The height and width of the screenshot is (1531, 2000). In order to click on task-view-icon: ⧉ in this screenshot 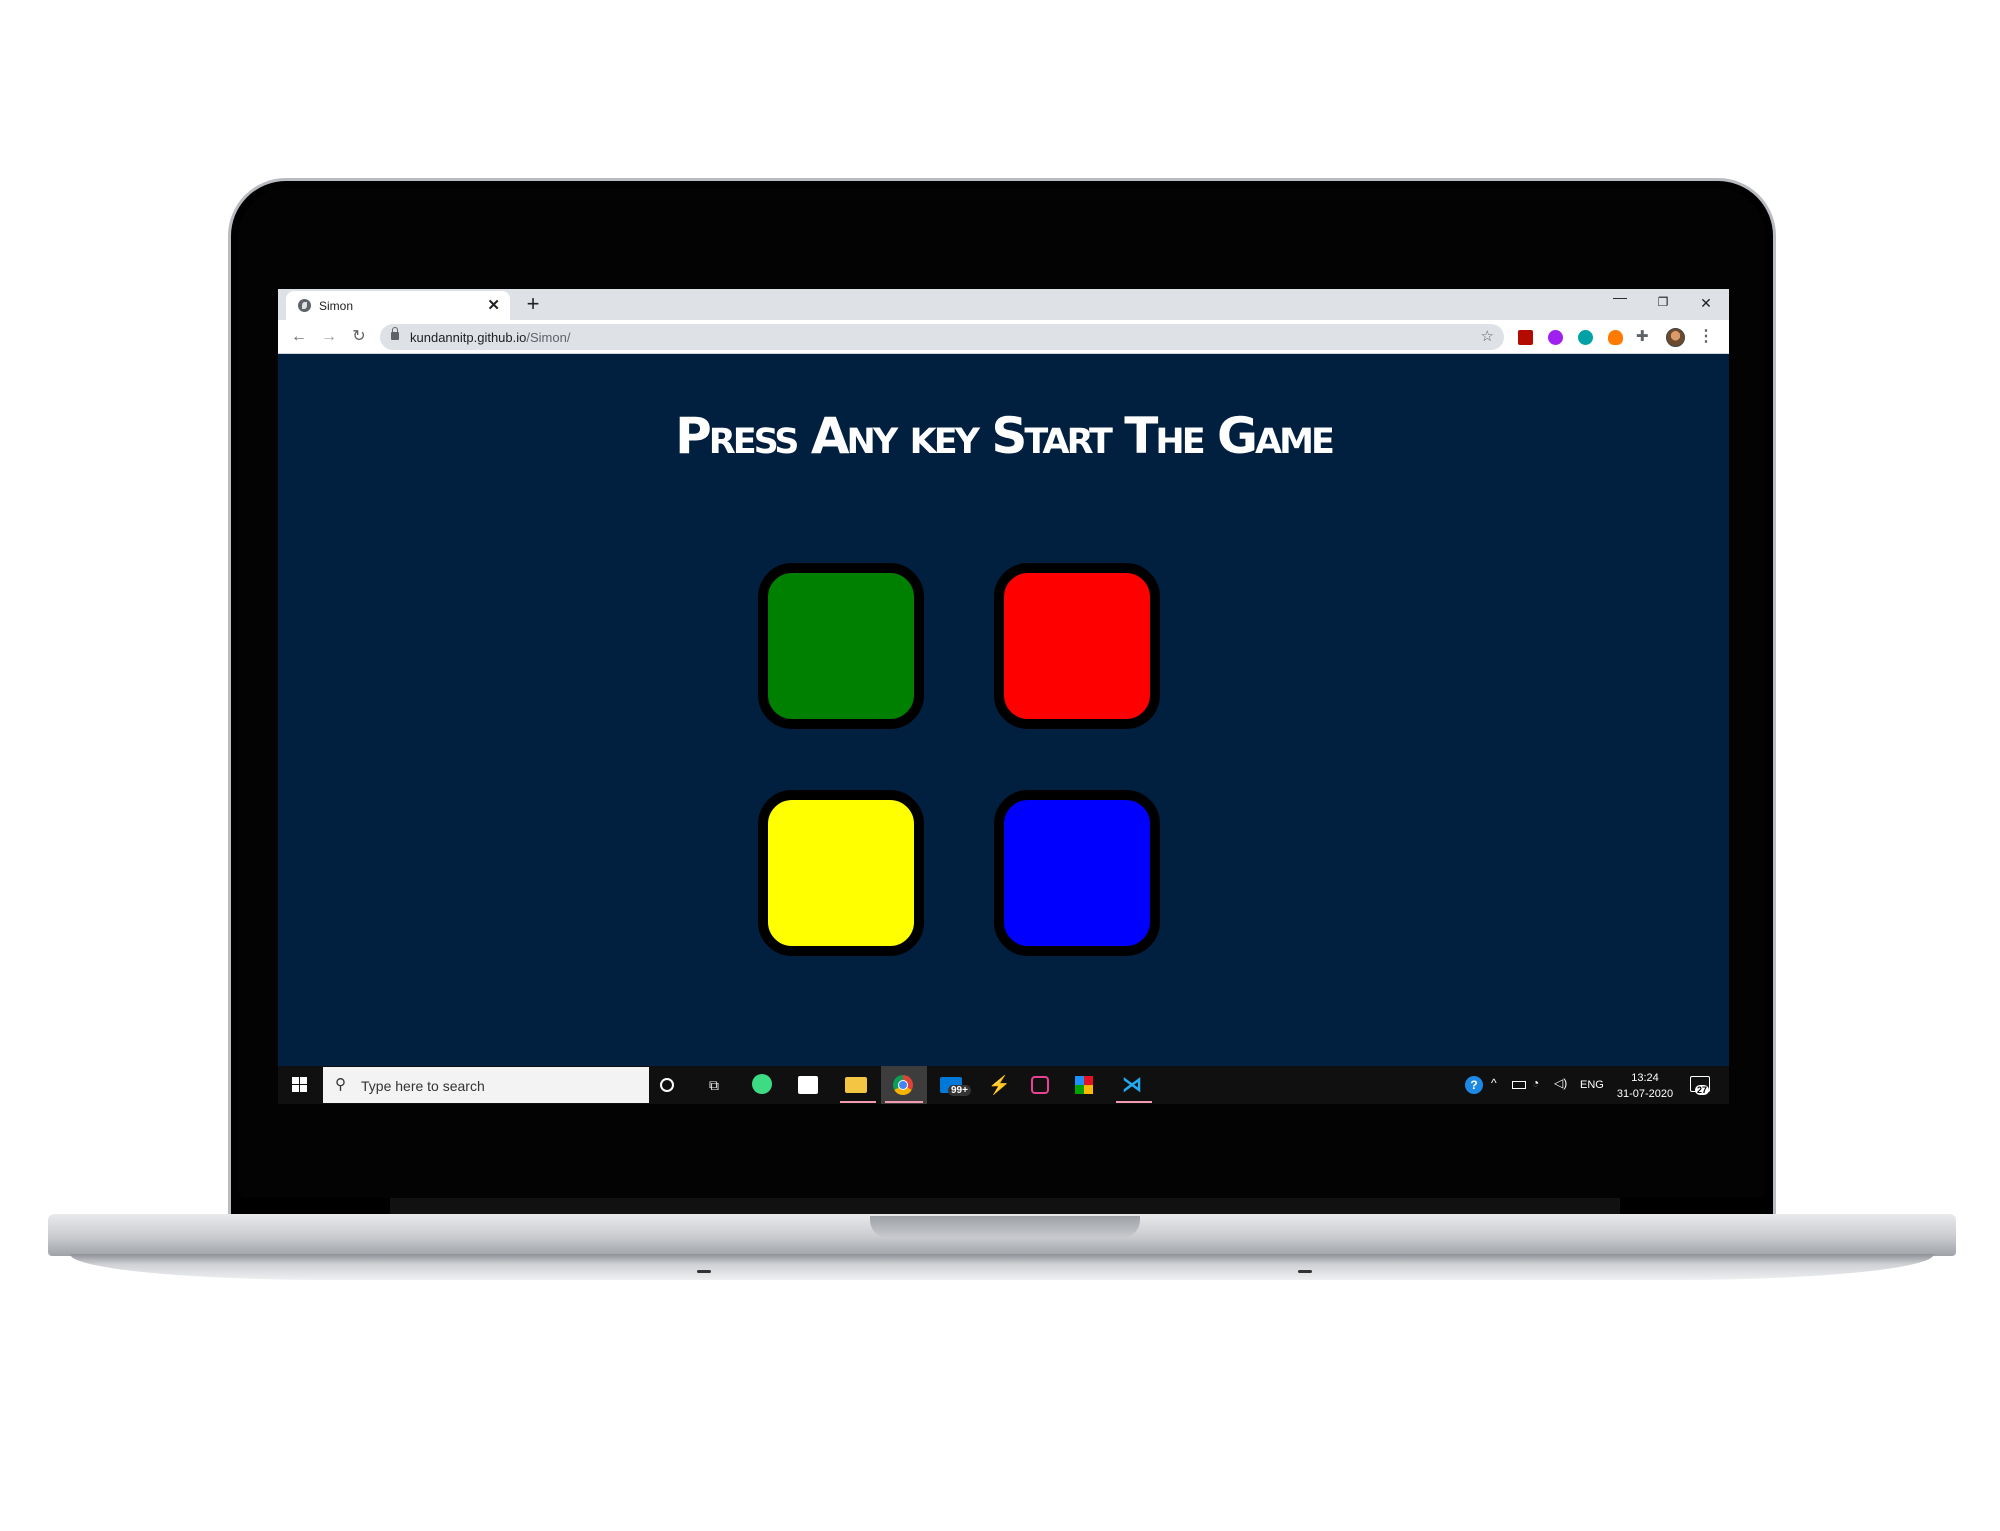, I will do `click(714, 1085)`.